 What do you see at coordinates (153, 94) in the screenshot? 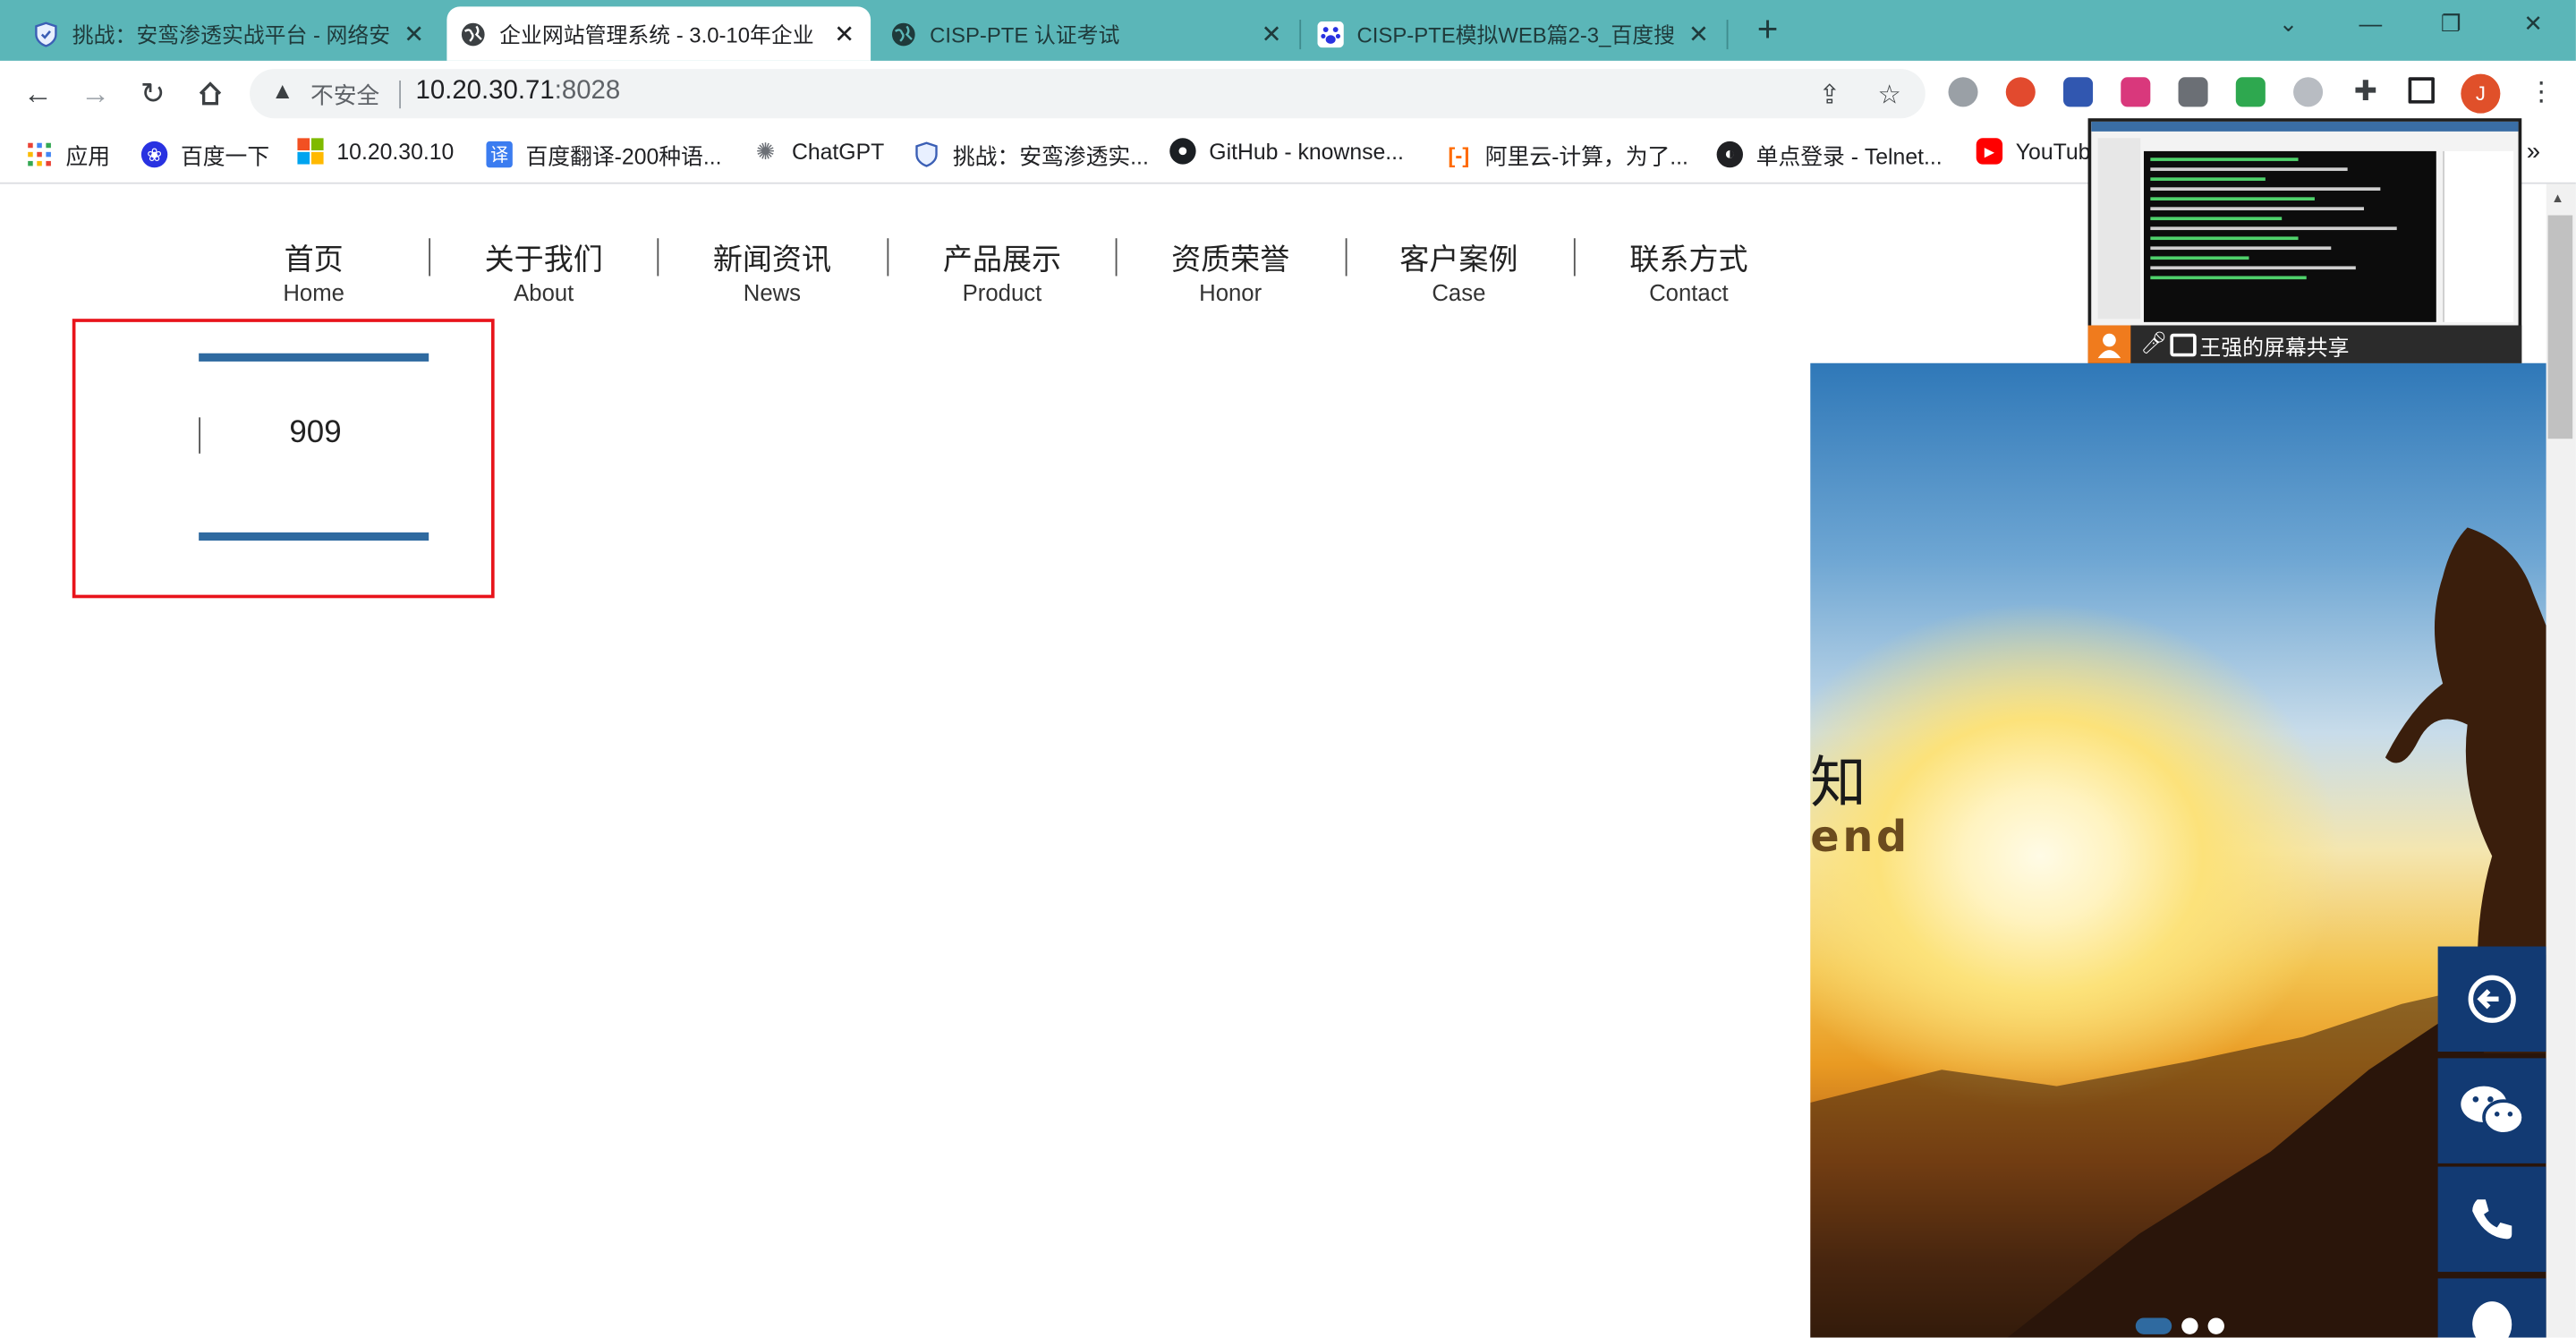
I see `reload-icon: ↻` at bounding box center [153, 94].